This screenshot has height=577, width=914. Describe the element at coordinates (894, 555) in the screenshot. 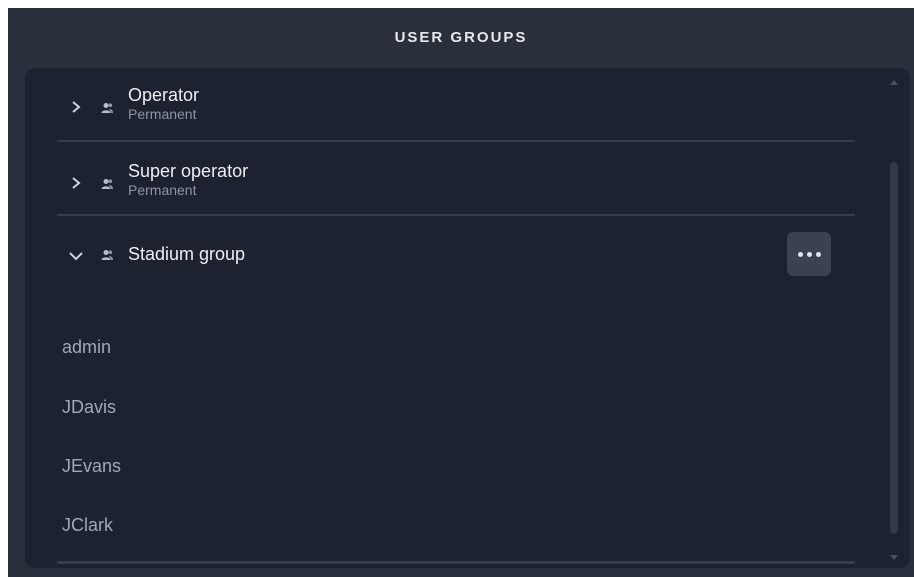

I see `scroll-down-icon` at that location.